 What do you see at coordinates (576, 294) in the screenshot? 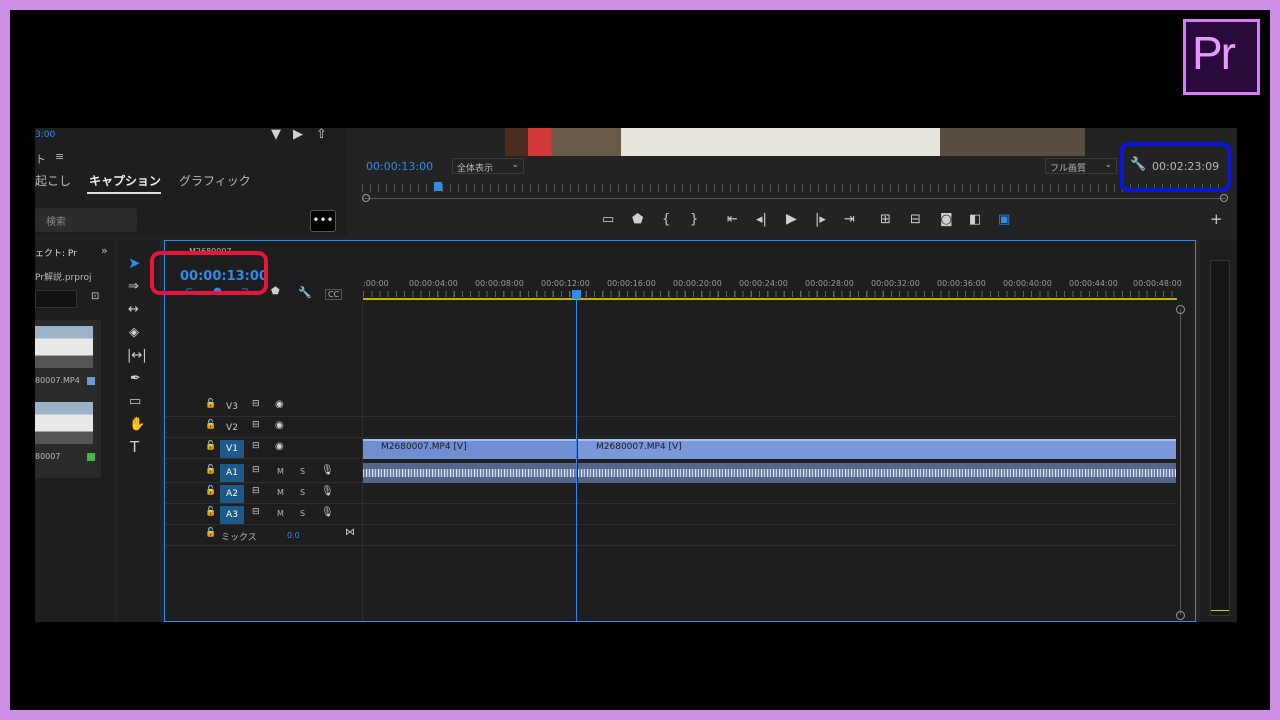
I see `timeline-playhead-handle` at bounding box center [576, 294].